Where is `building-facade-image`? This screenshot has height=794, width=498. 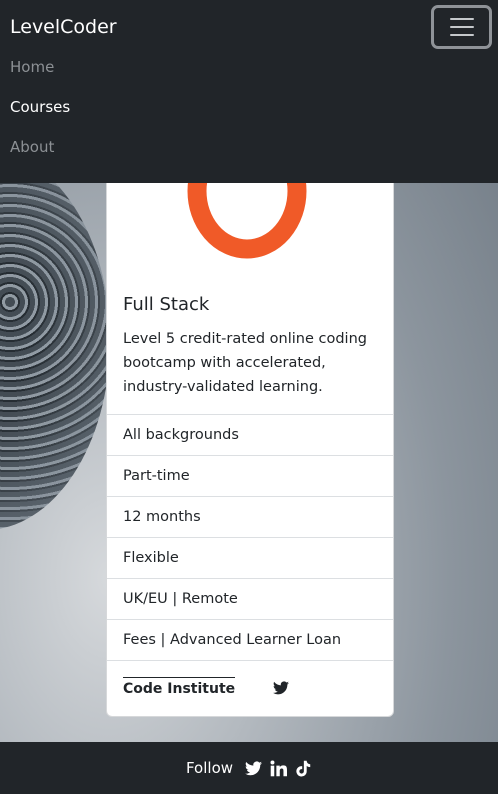
building-facade-image is located at coordinates (55, 340).